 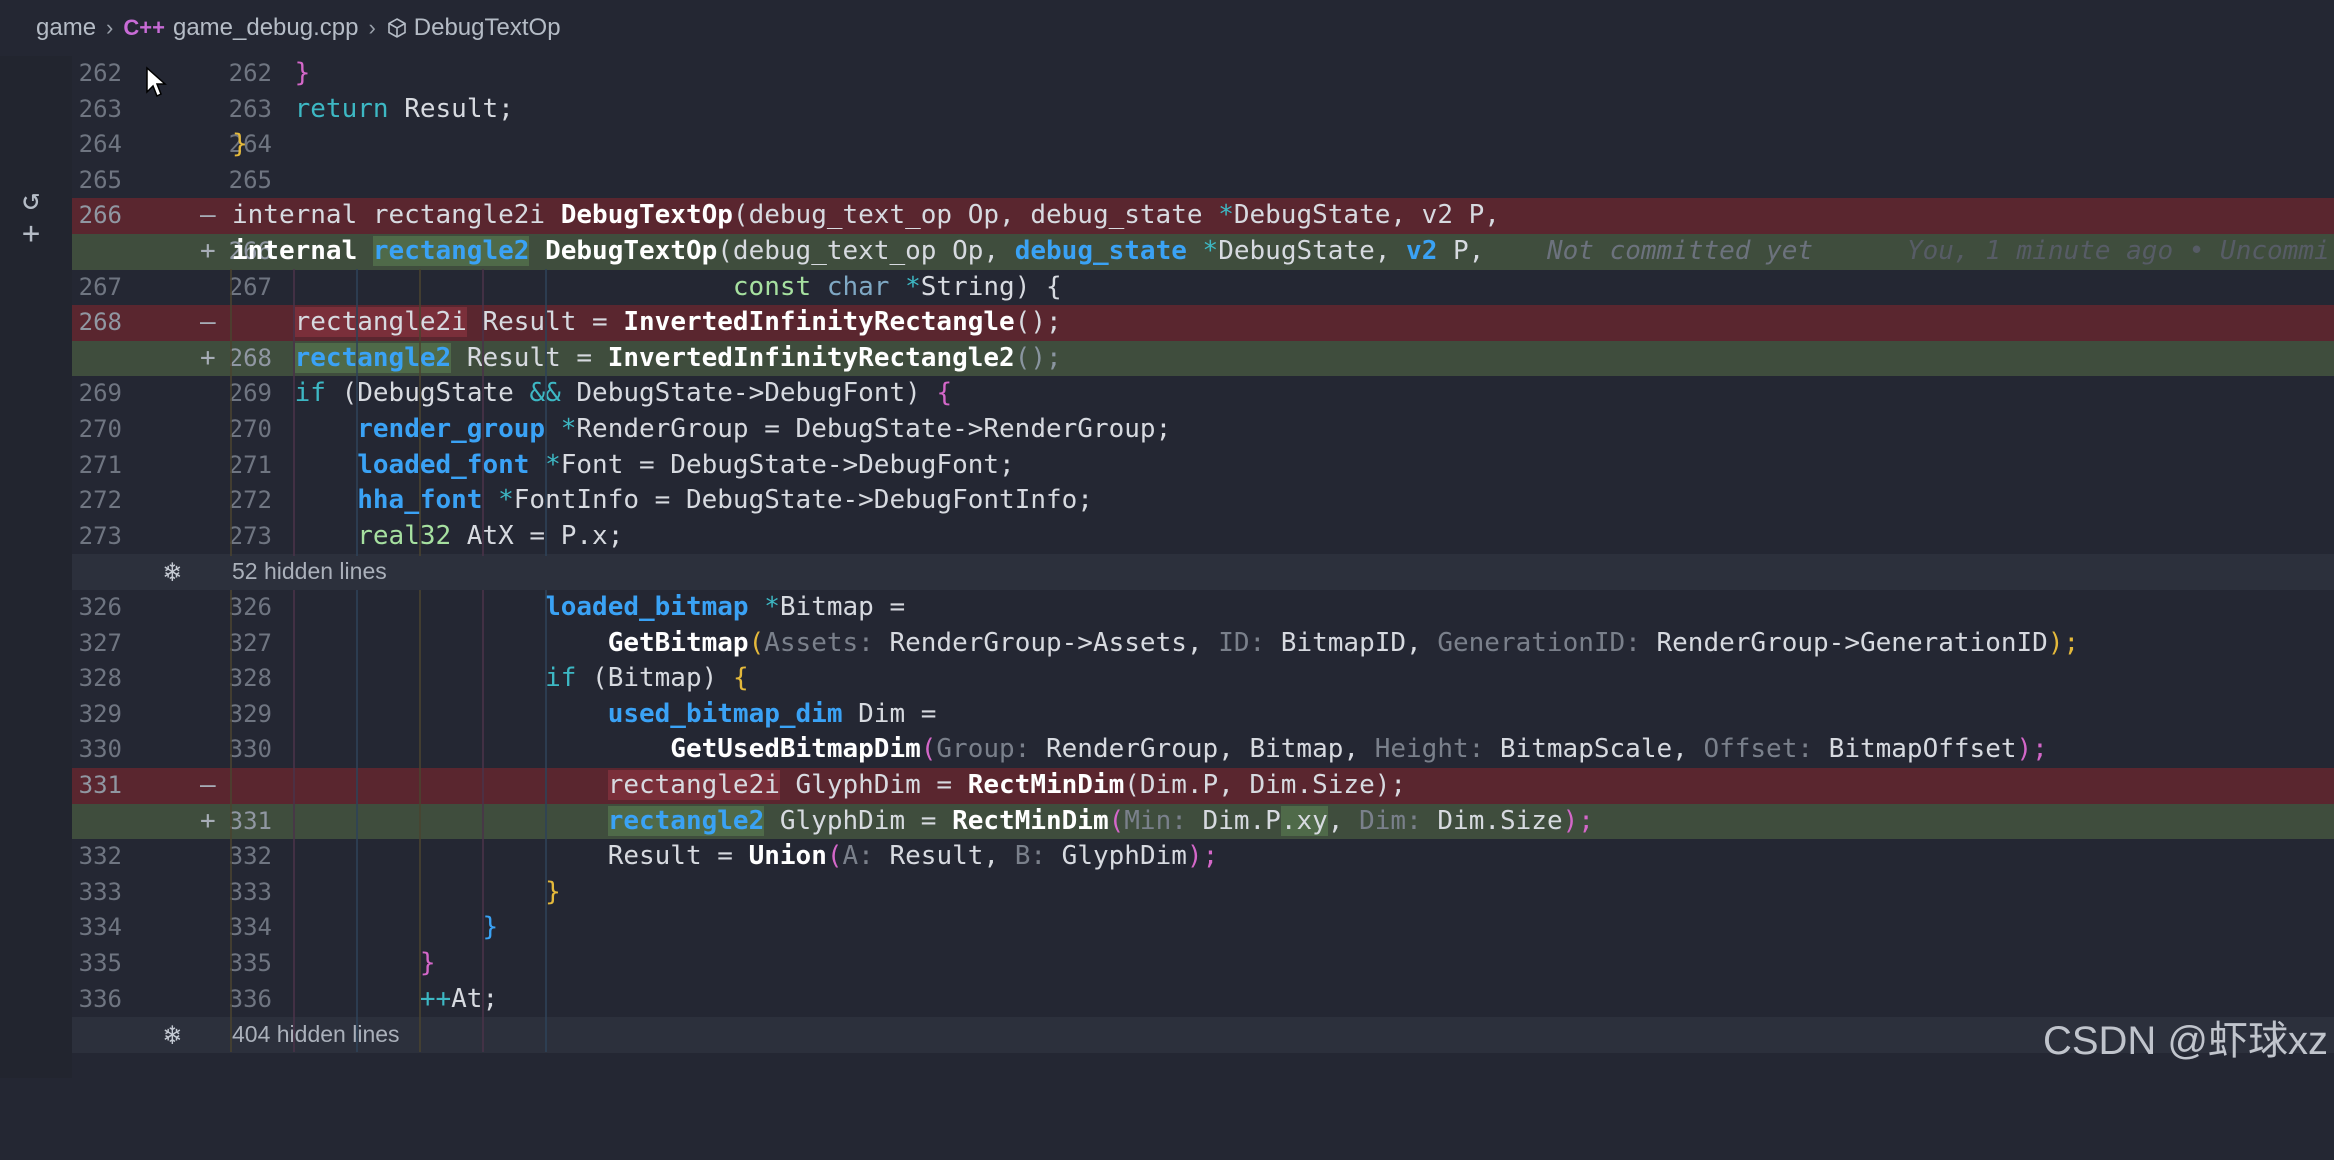 I want to click on inlay-hint: Min:, so click(x=1155, y=820).